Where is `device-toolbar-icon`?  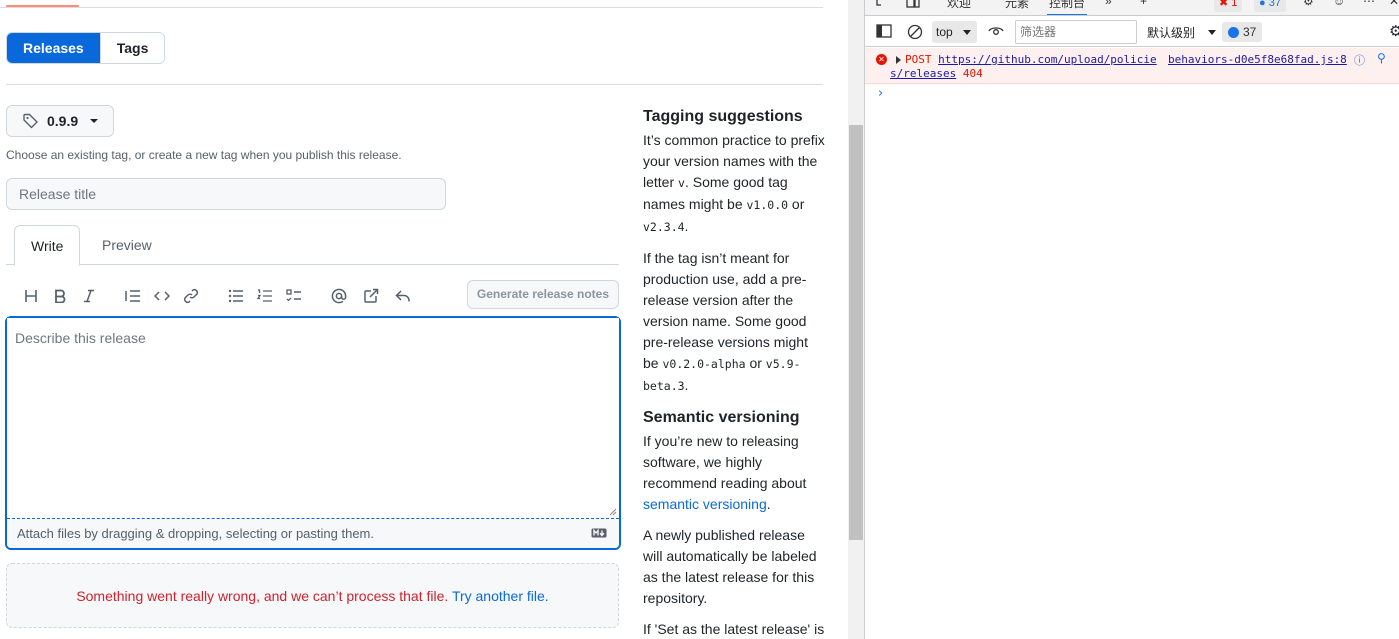
device-toolbar-icon is located at coordinates (913, 5).